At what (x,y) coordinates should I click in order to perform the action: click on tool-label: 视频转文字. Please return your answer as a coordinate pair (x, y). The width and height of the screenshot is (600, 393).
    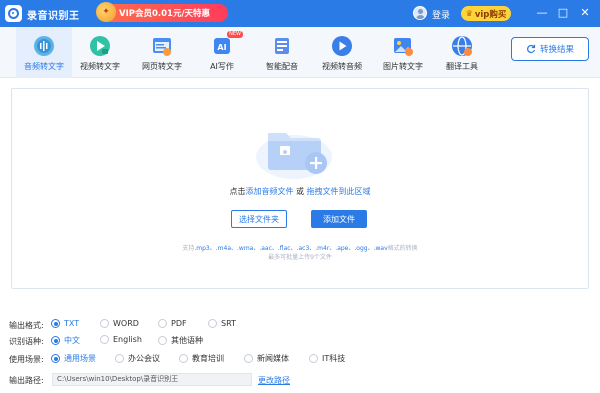
    Looking at the image, I should click on (100, 66).